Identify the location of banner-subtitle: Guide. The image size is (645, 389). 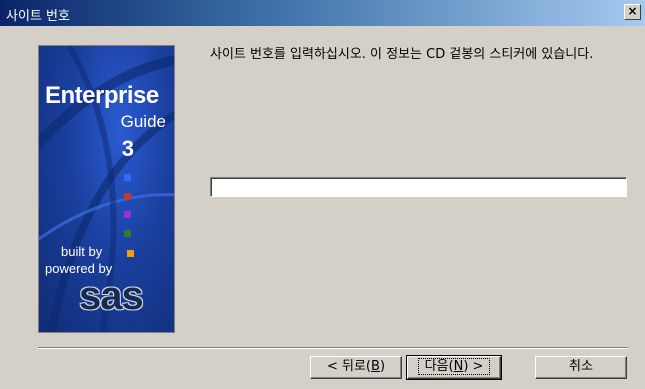
(143, 121).